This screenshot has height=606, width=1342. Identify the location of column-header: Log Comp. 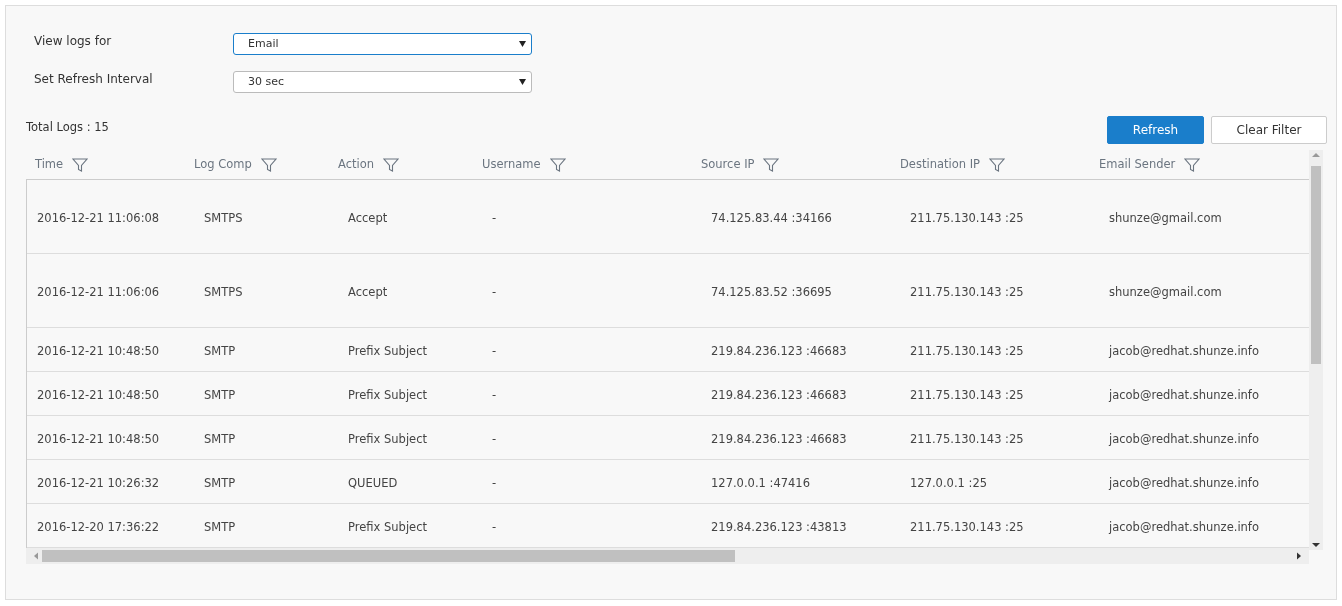
(223, 164).